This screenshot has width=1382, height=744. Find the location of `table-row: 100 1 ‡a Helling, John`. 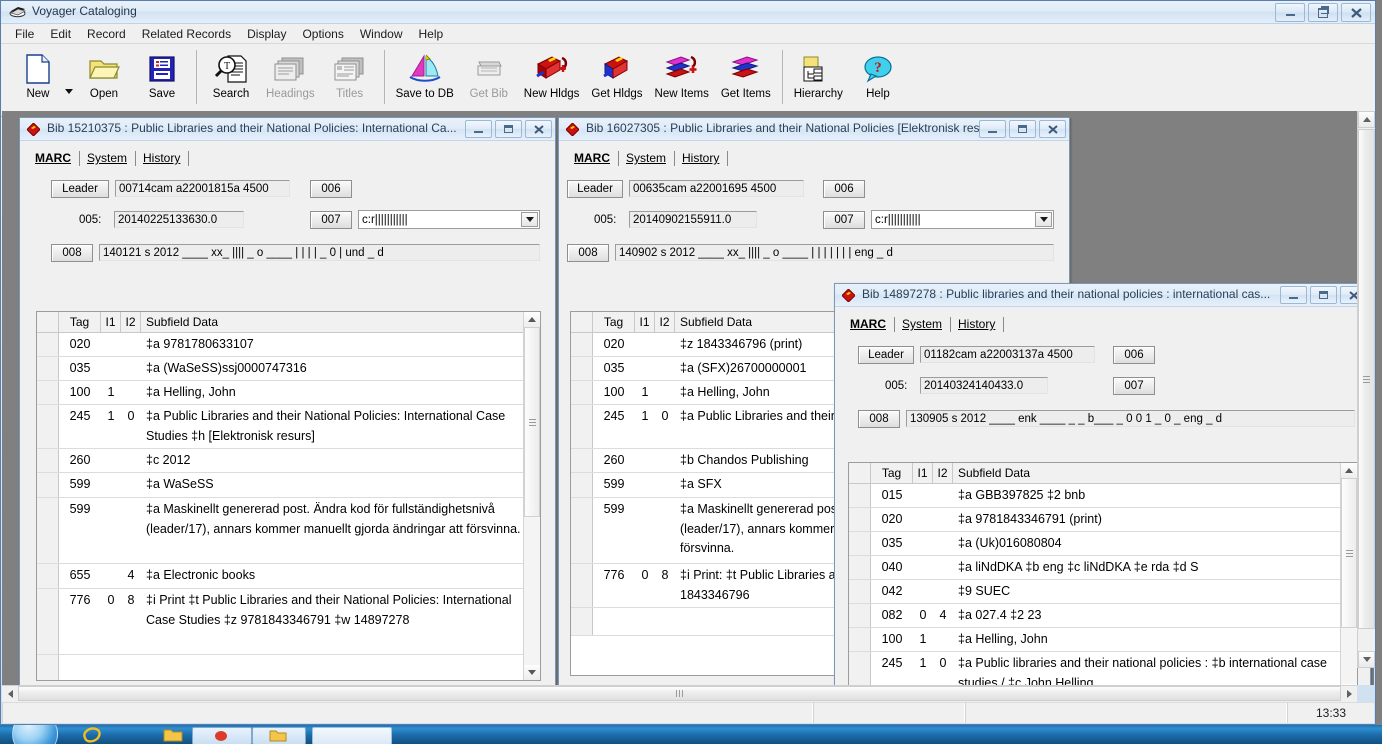

table-row: 100 1 ‡a Helling, John is located at coordinates (280, 393).